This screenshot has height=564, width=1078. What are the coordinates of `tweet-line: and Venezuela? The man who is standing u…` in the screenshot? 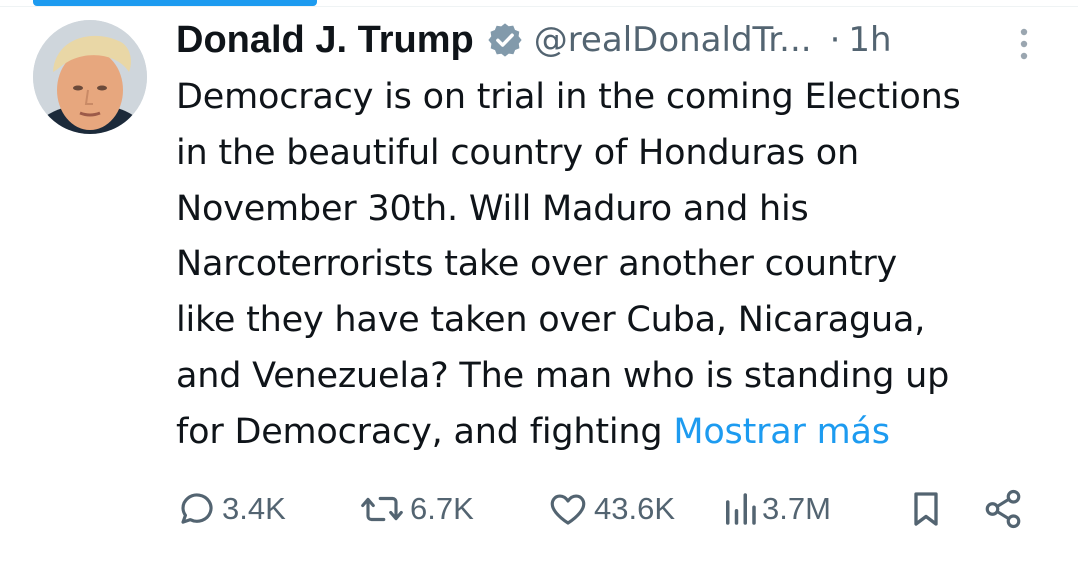 It's located at (563, 375).